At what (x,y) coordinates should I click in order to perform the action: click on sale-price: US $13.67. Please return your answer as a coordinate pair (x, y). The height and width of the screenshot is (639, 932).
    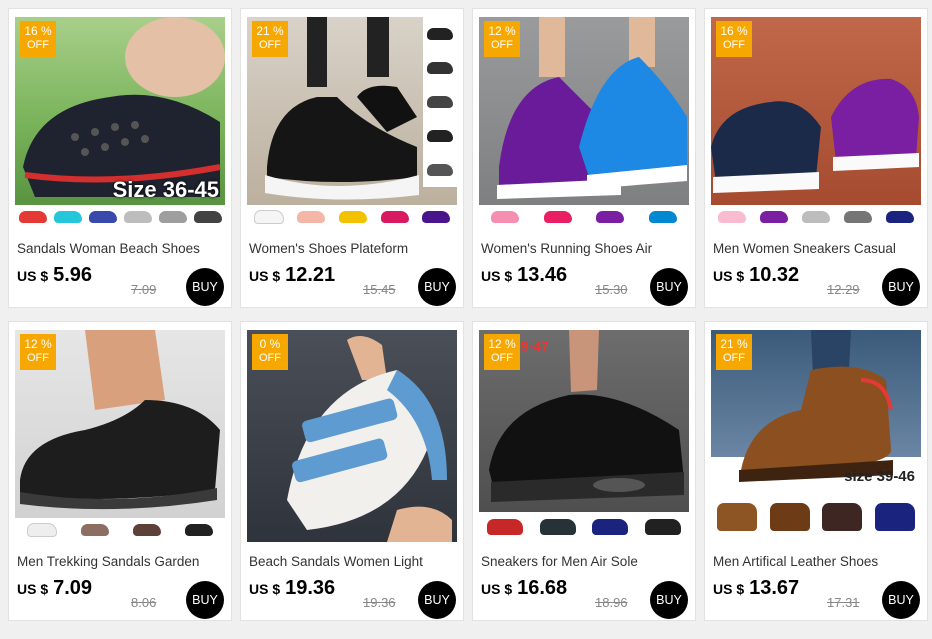
    Looking at the image, I should click on (756, 588).